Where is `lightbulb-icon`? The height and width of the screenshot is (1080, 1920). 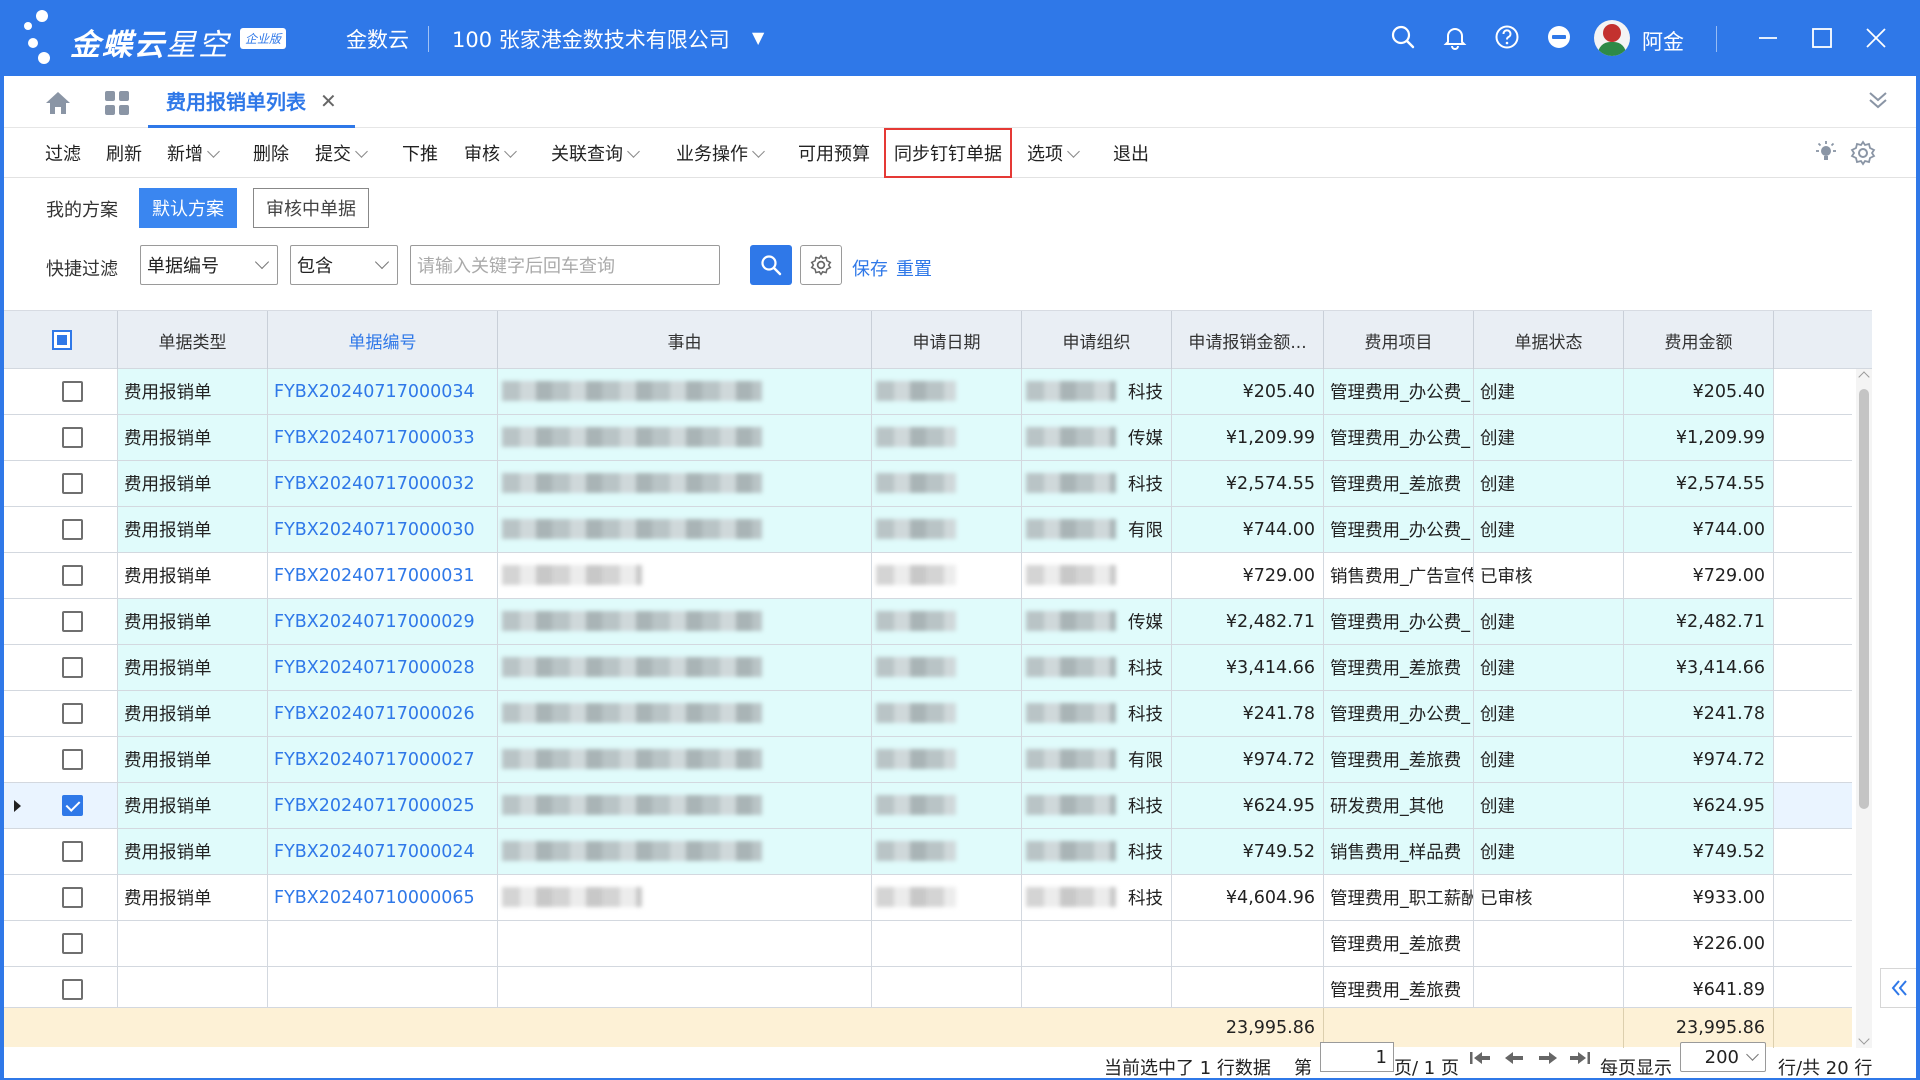
lightbulb-icon is located at coordinates (1826, 154).